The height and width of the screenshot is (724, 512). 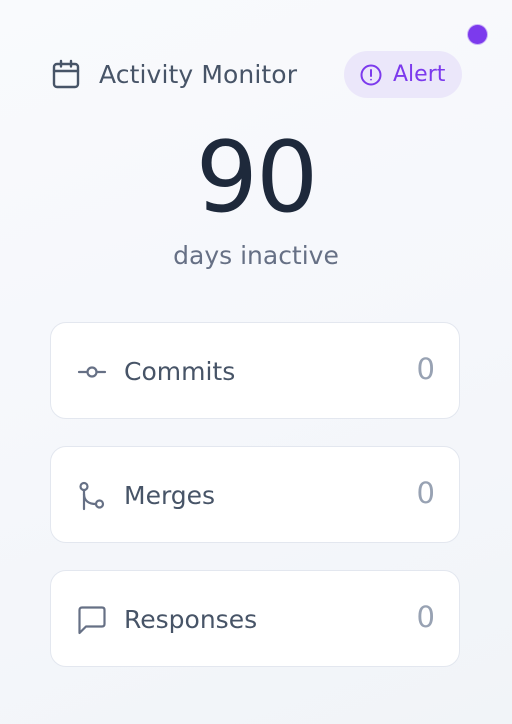 I want to click on header: Activity Monitor Alert, so click(x=256, y=74).